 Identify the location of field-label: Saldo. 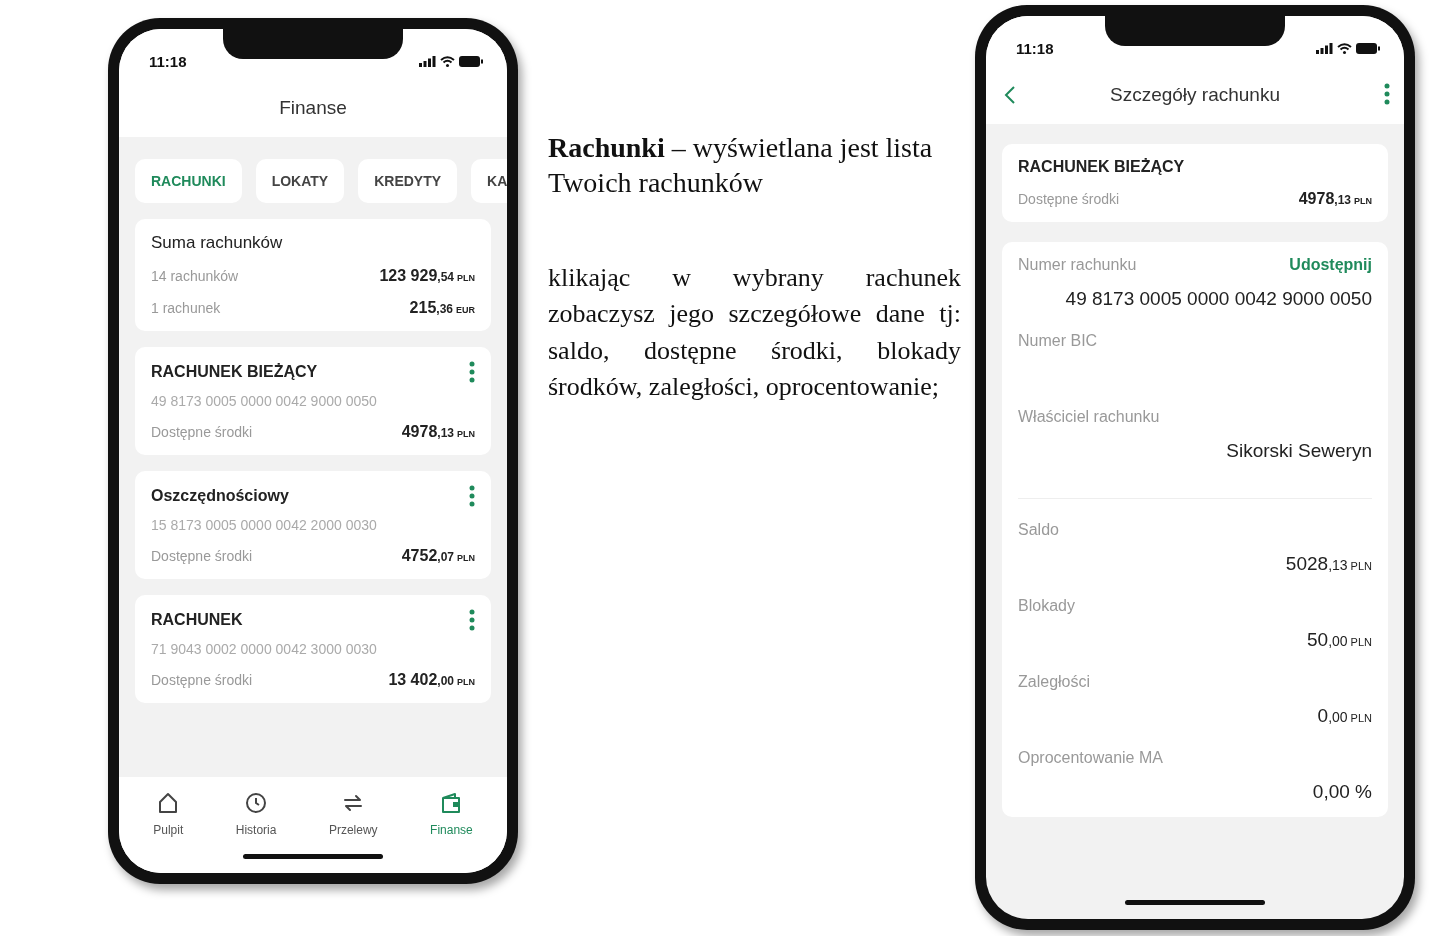
(1038, 530).